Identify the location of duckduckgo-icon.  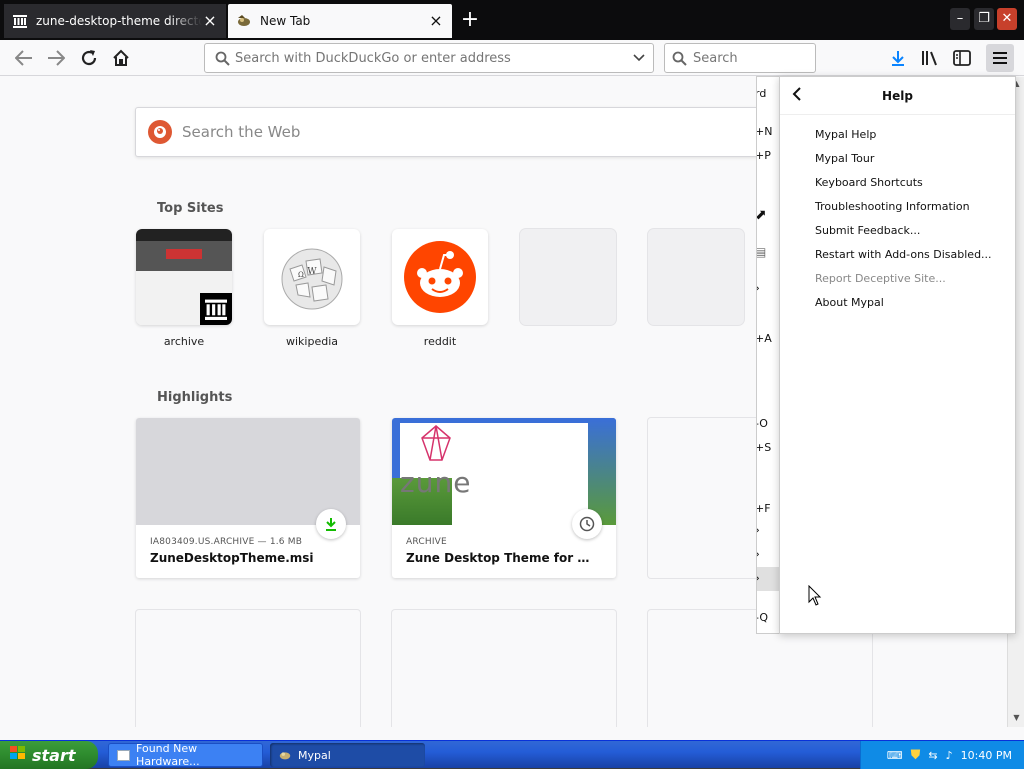
(160, 132).